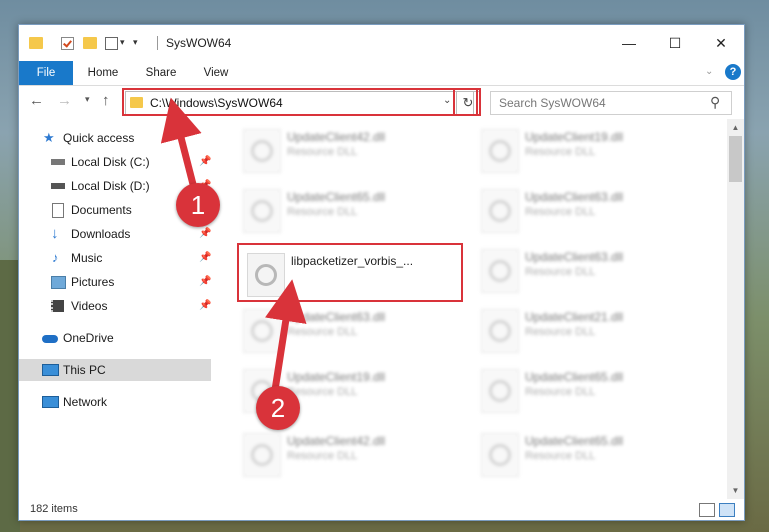 Image resolution: width=769 pixels, height=532 pixels. What do you see at coordinates (611, 103) in the screenshot?
I see `search-box: Search SysWOW64 ⚲` at bounding box center [611, 103].